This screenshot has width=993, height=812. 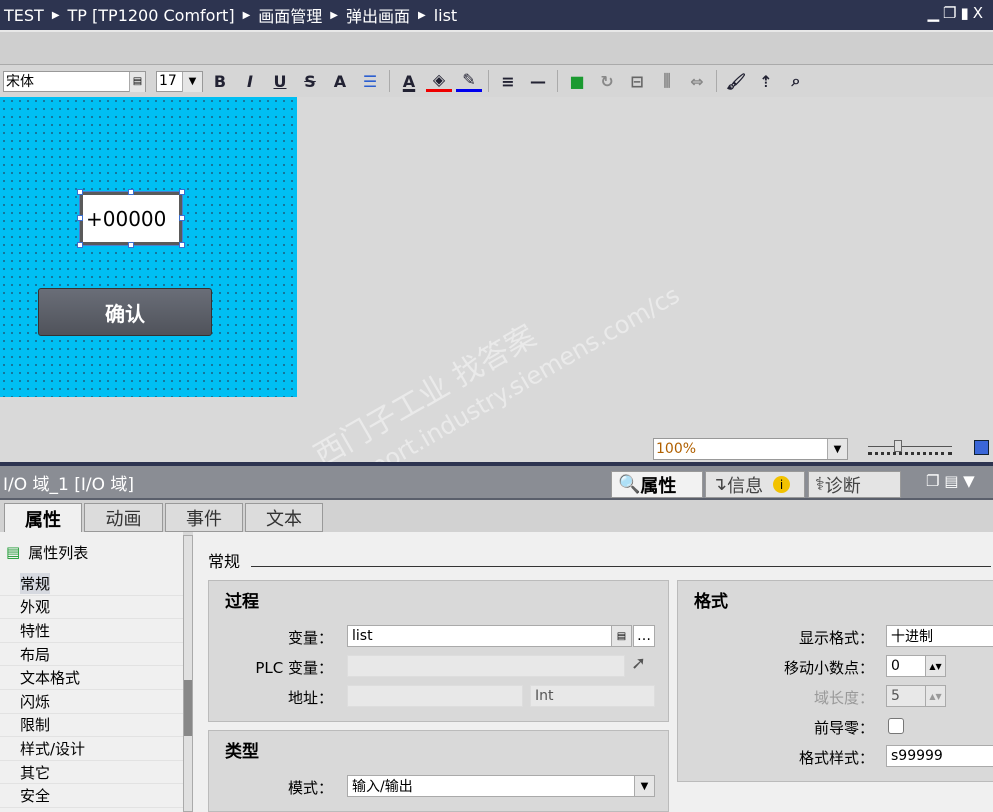 What do you see at coordinates (697, 81) in the screenshot?
I see `same-size-icon: ⇔` at bounding box center [697, 81].